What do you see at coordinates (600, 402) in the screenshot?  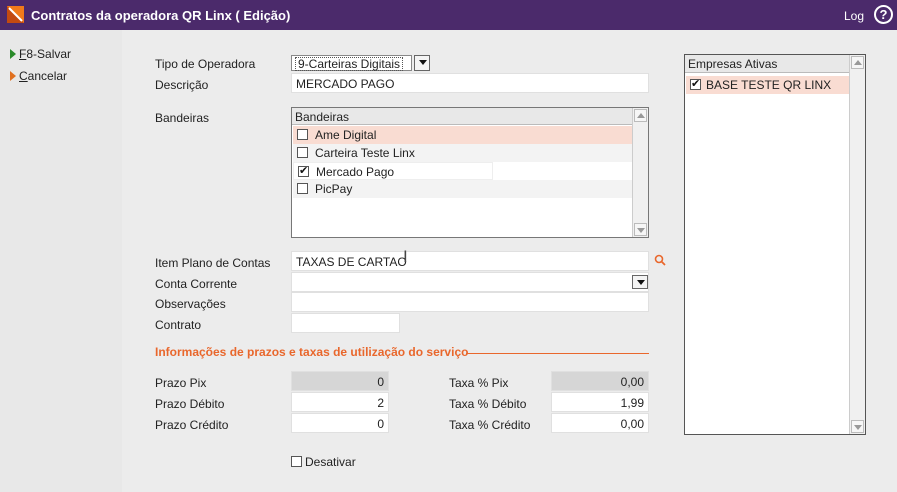 I see `taxa-debito-input: 1,99` at bounding box center [600, 402].